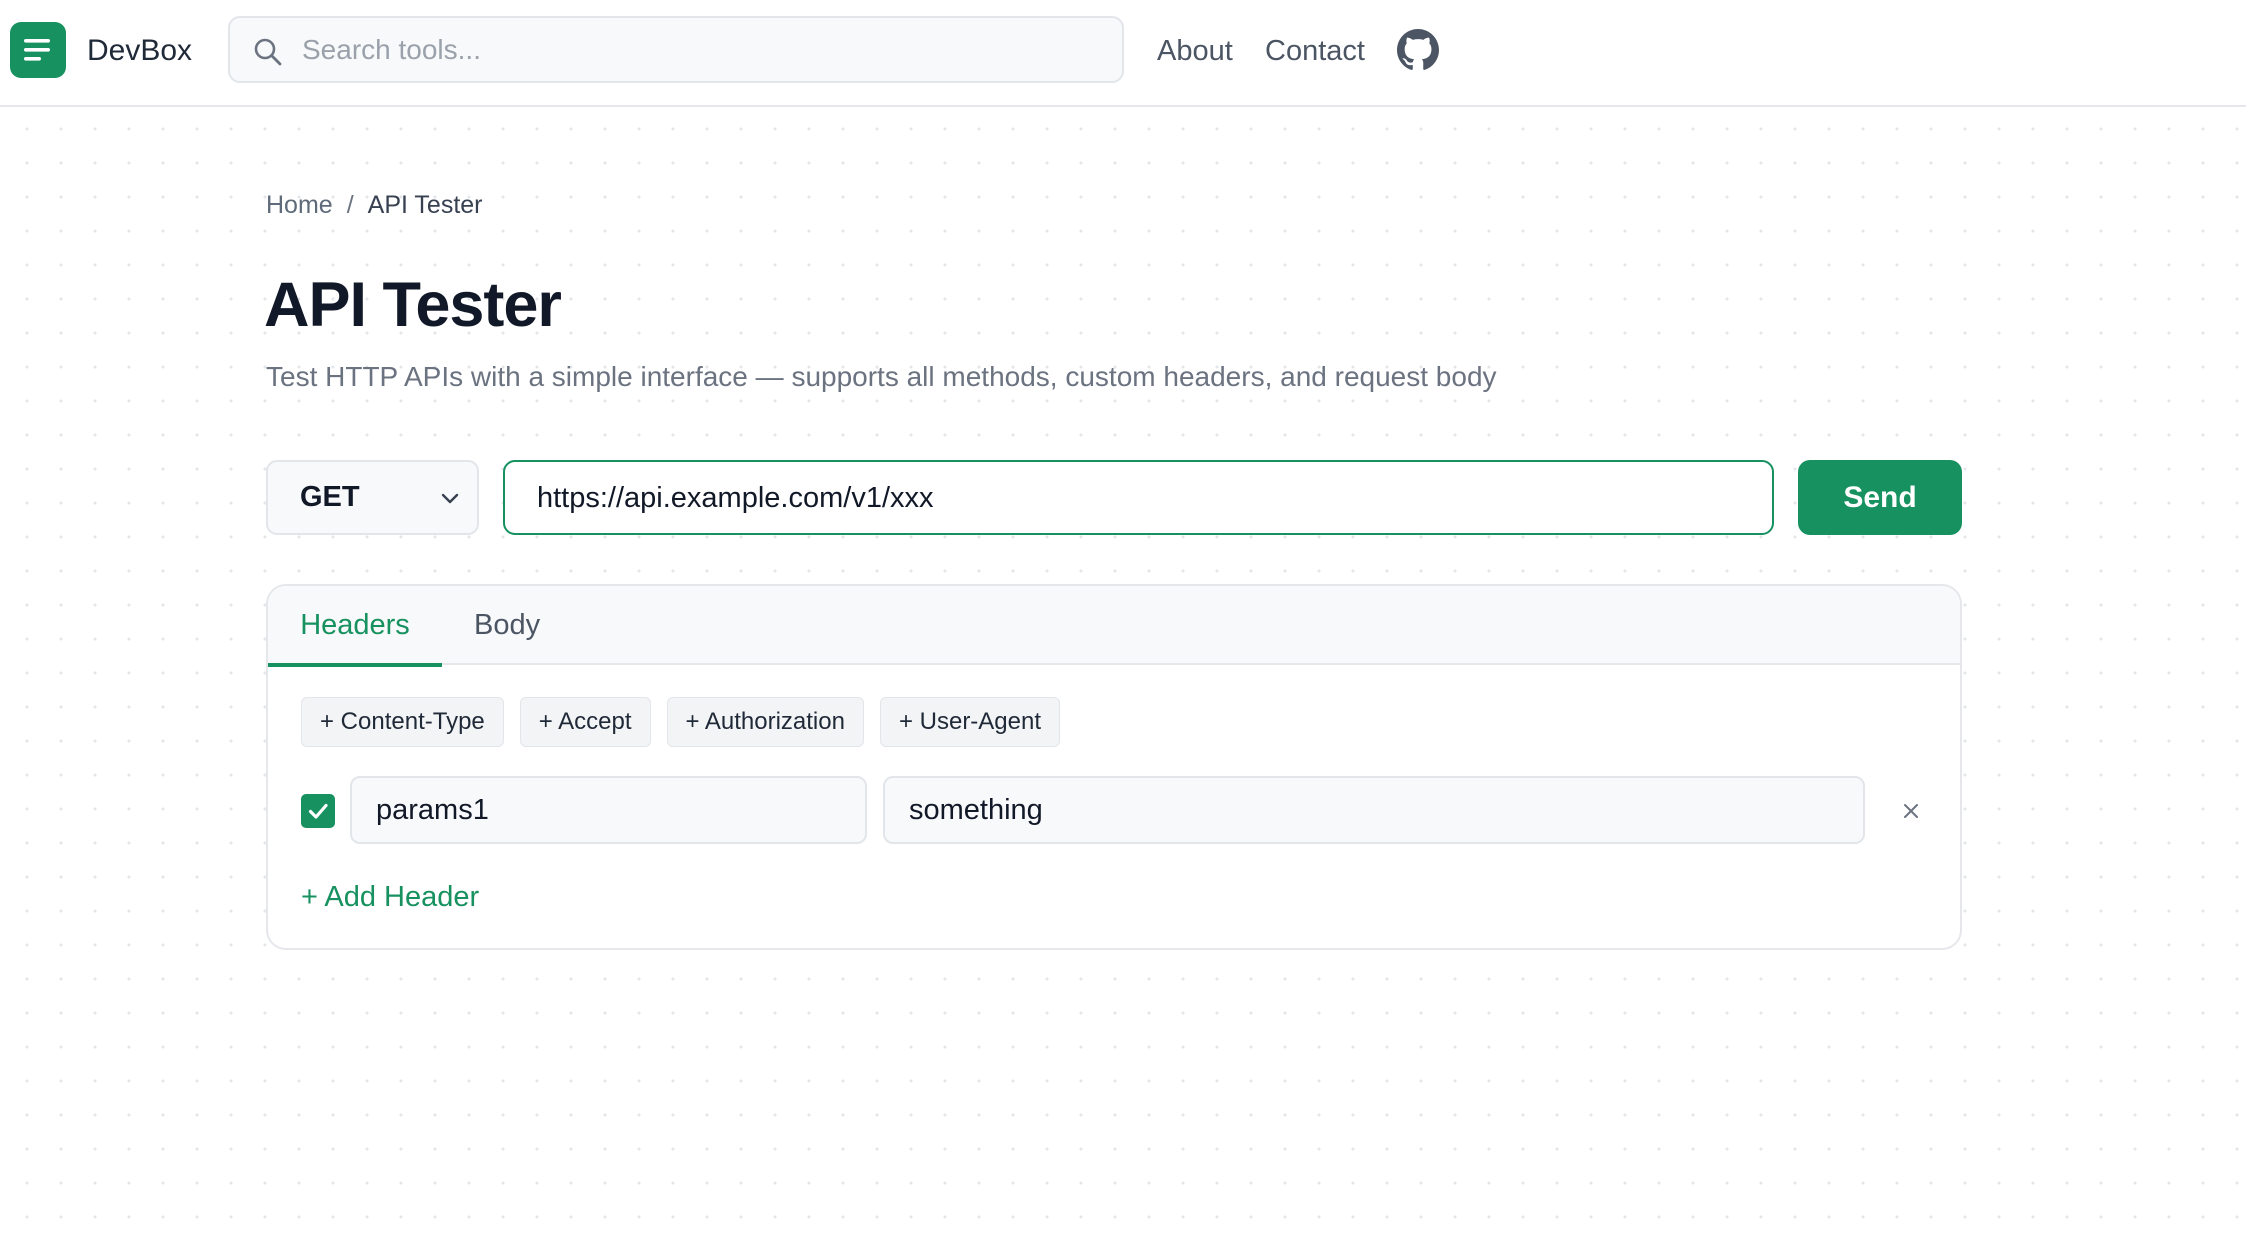 The image size is (2246, 1246). What do you see at coordinates (355, 626) in the screenshot?
I see `tab-headers: Headers` at bounding box center [355, 626].